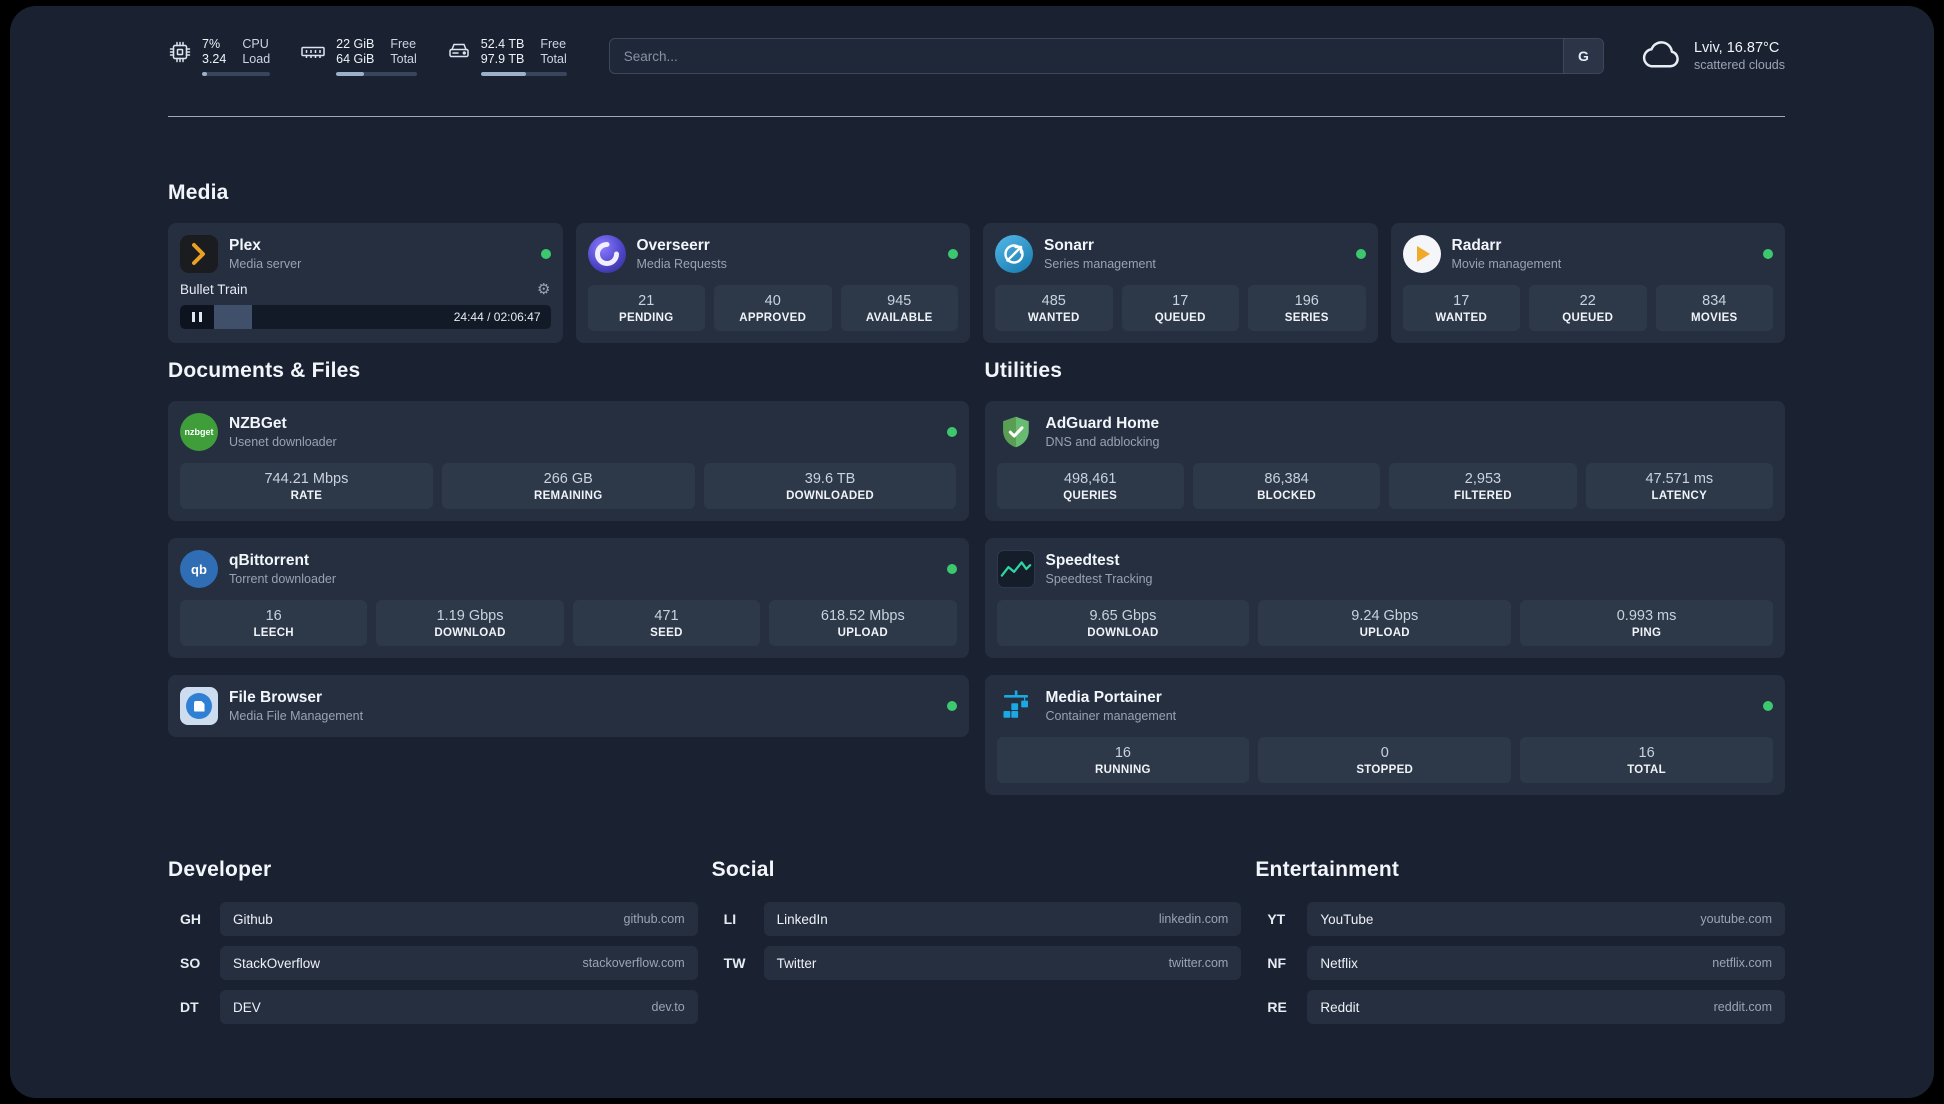  Describe the element at coordinates (1002, 919) in the screenshot. I see `bookmark-linkedin: LinkedIn linkedin.com` at that location.